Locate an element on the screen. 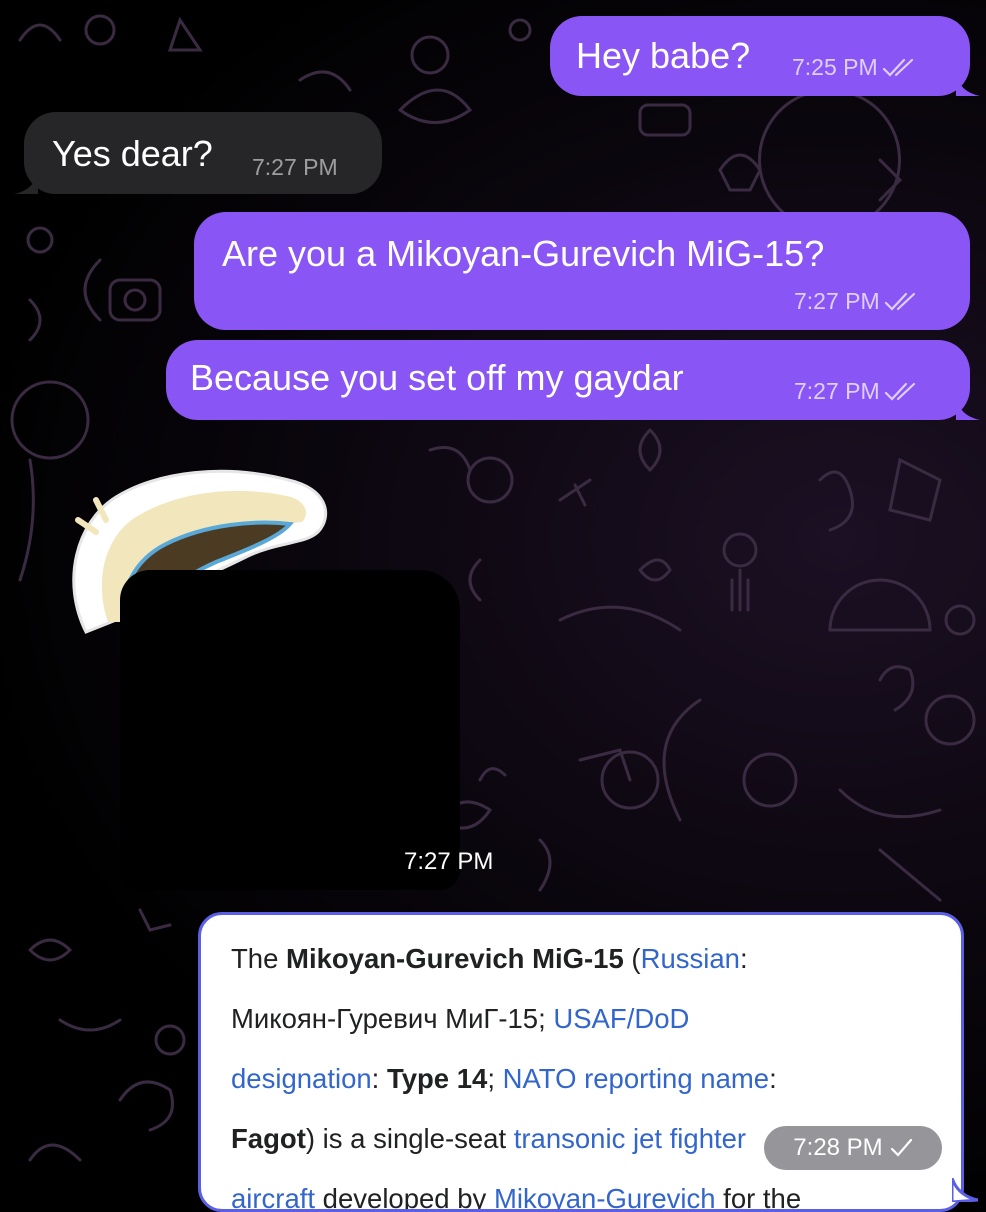  message-time: 7:28 PM is located at coordinates (838, 1147).